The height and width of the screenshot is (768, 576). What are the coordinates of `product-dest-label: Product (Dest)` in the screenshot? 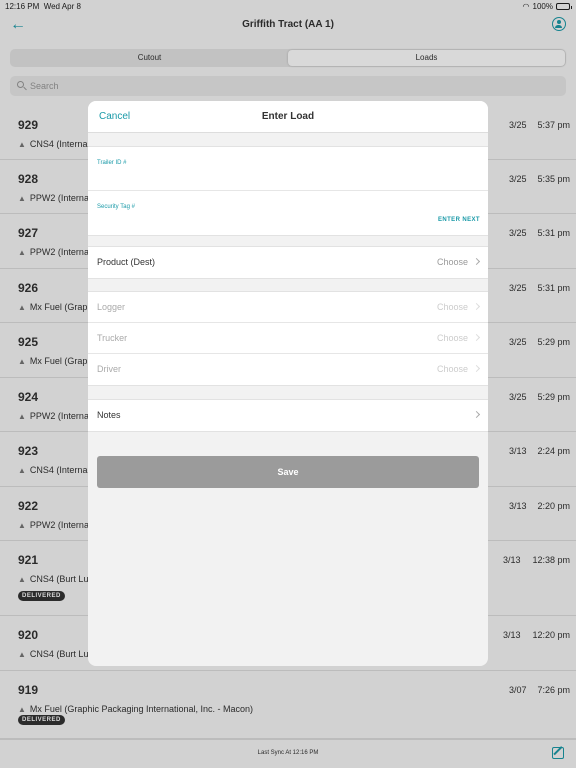 It's located at (126, 262).